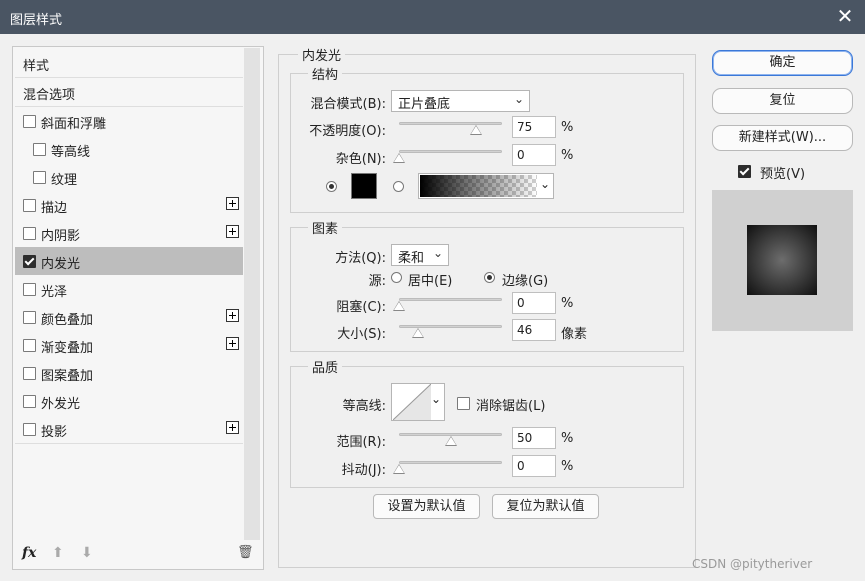  Describe the element at coordinates (61, 264) in the screenshot. I see `list-item-label: 内发光` at that location.